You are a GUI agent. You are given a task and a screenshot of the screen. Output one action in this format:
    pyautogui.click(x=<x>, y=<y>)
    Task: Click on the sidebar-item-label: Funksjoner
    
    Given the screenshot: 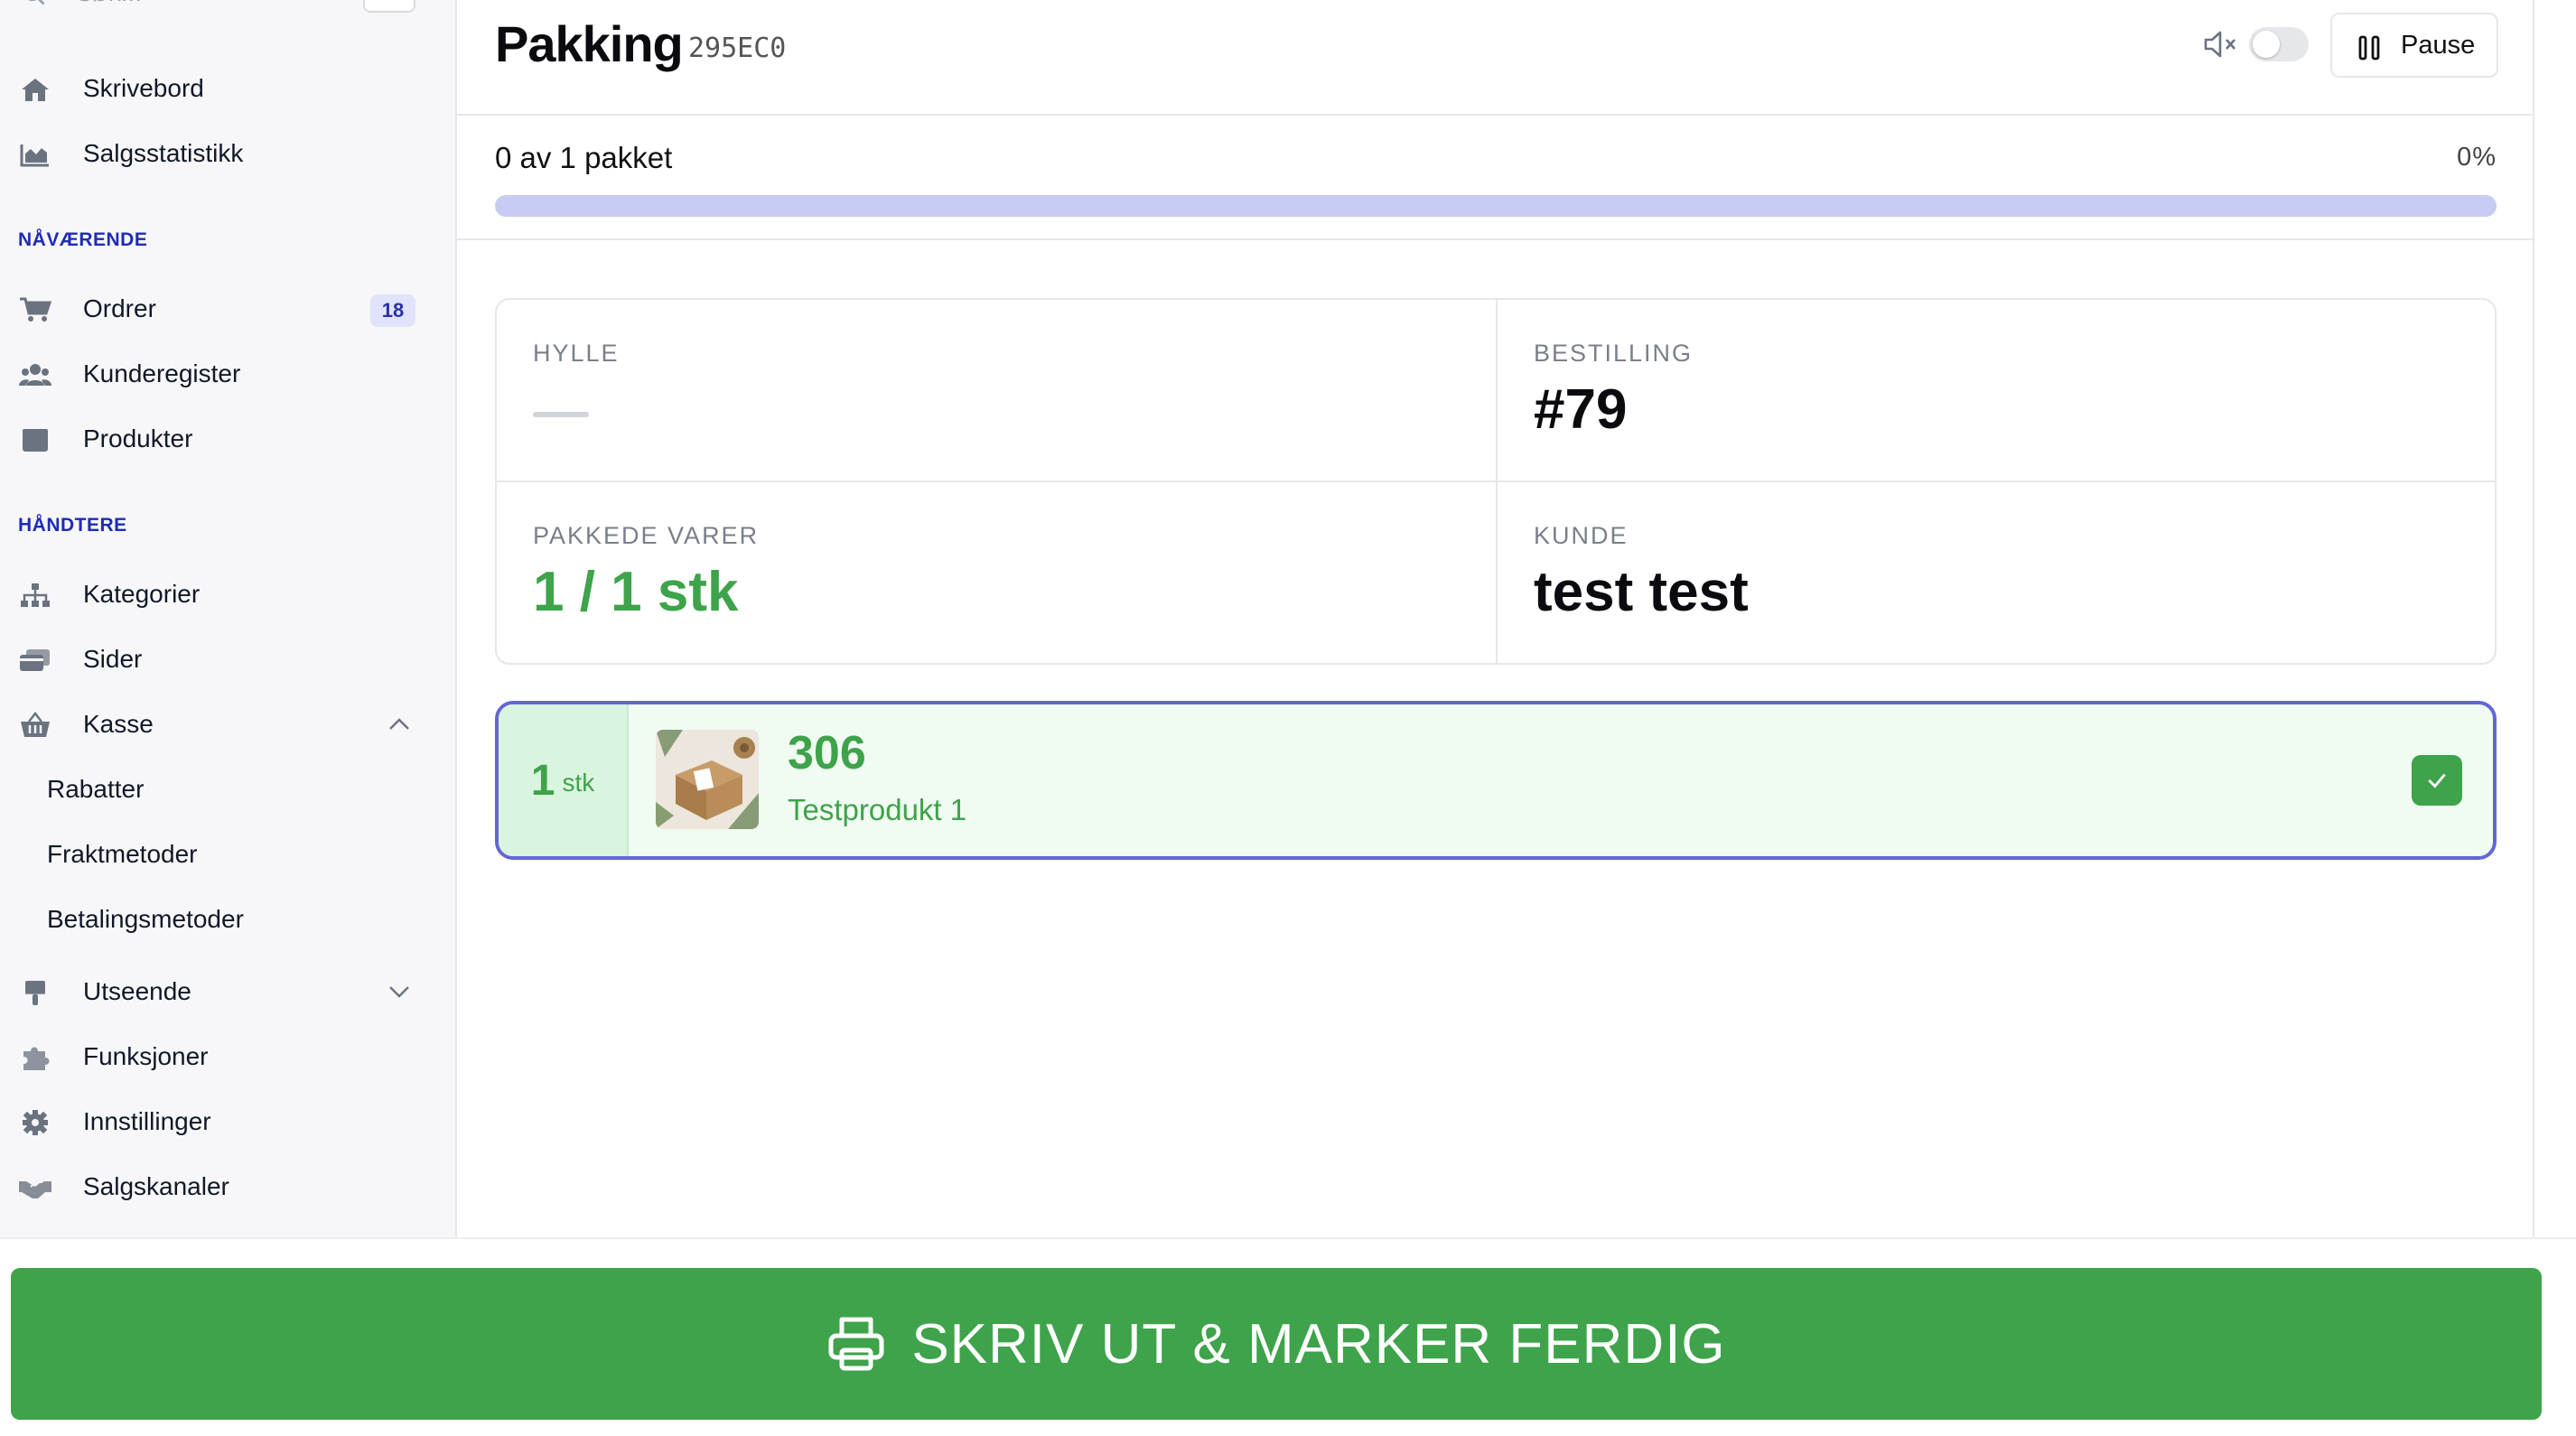 What is the action you would take?
    pyautogui.click(x=146, y=1056)
    